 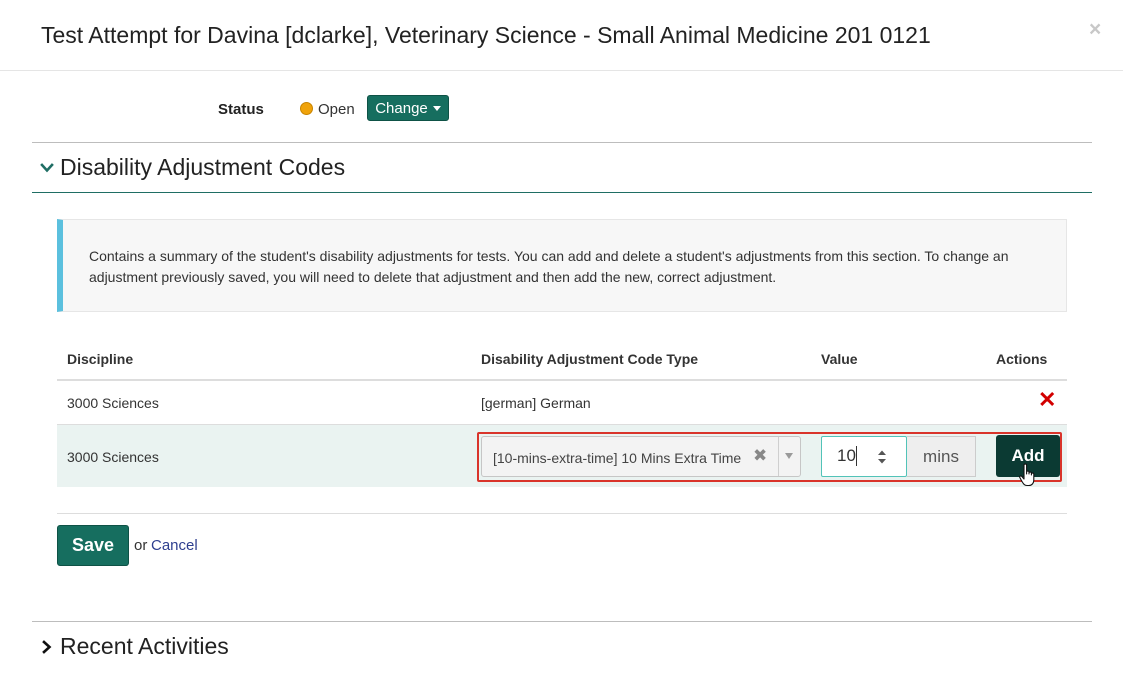 What do you see at coordinates (562, 192) in the screenshot?
I see `section-underline` at bounding box center [562, 192].